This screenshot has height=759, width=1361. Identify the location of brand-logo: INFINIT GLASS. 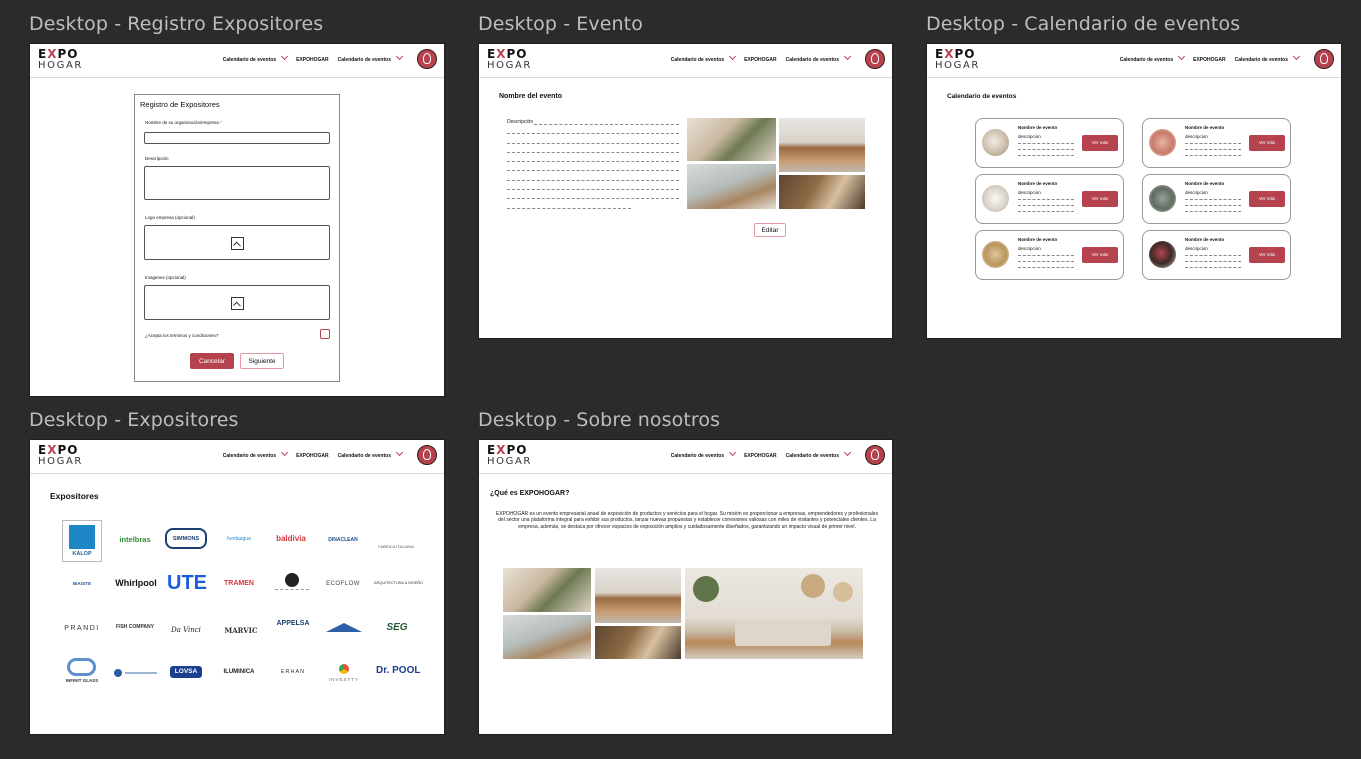
(82, 675).